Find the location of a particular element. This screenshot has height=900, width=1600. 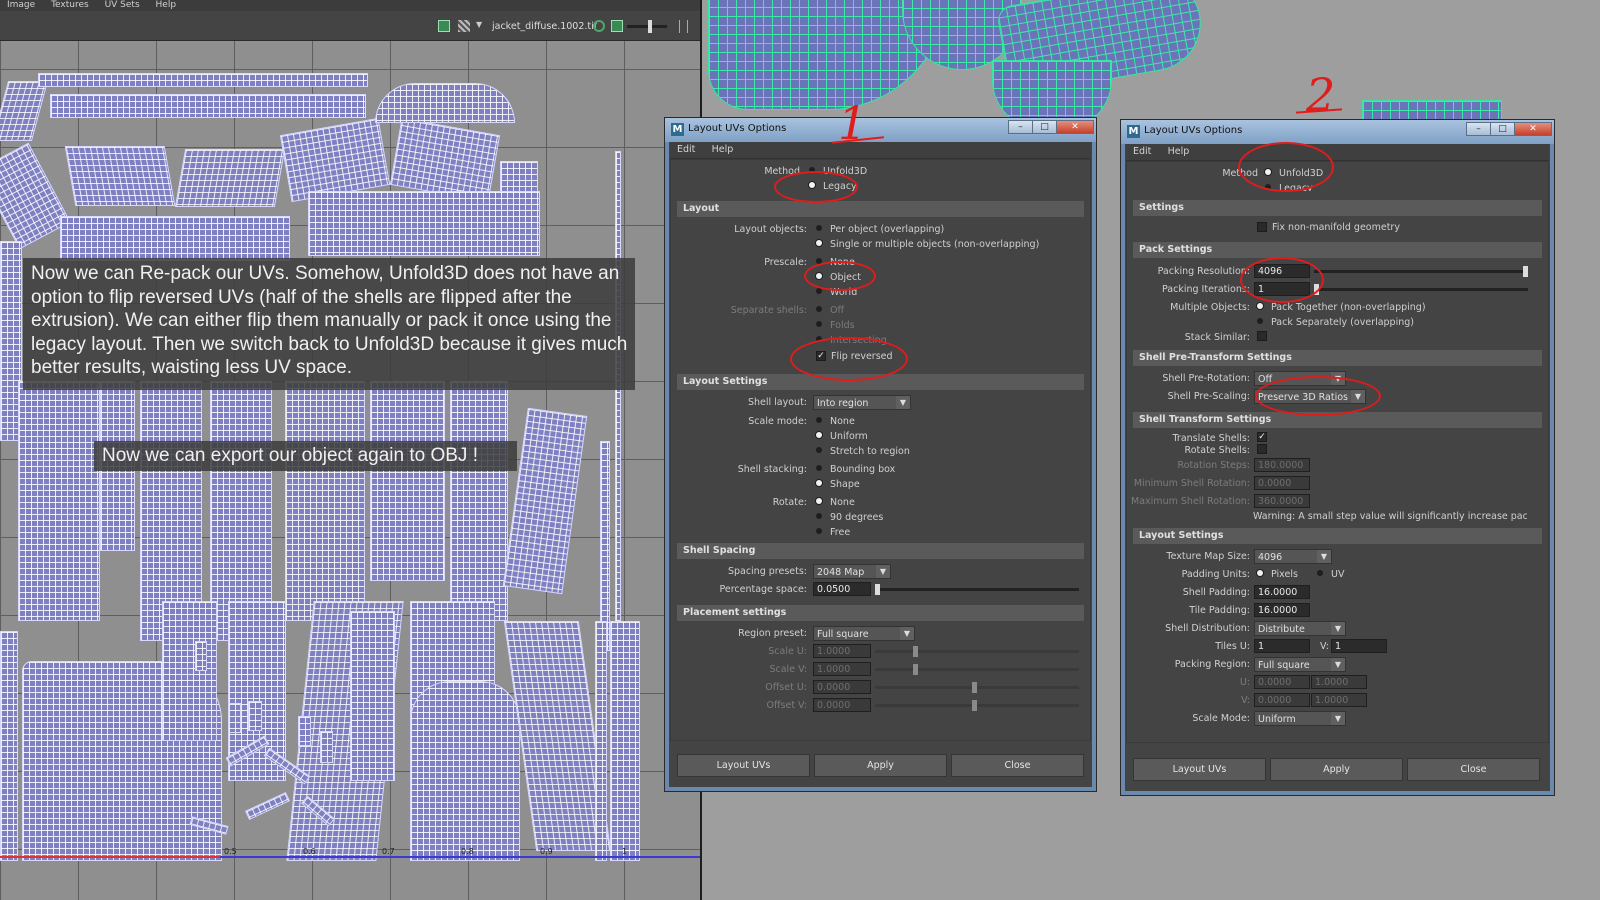

scale-mode-none-radio: None is located at coordinates (835, 421).